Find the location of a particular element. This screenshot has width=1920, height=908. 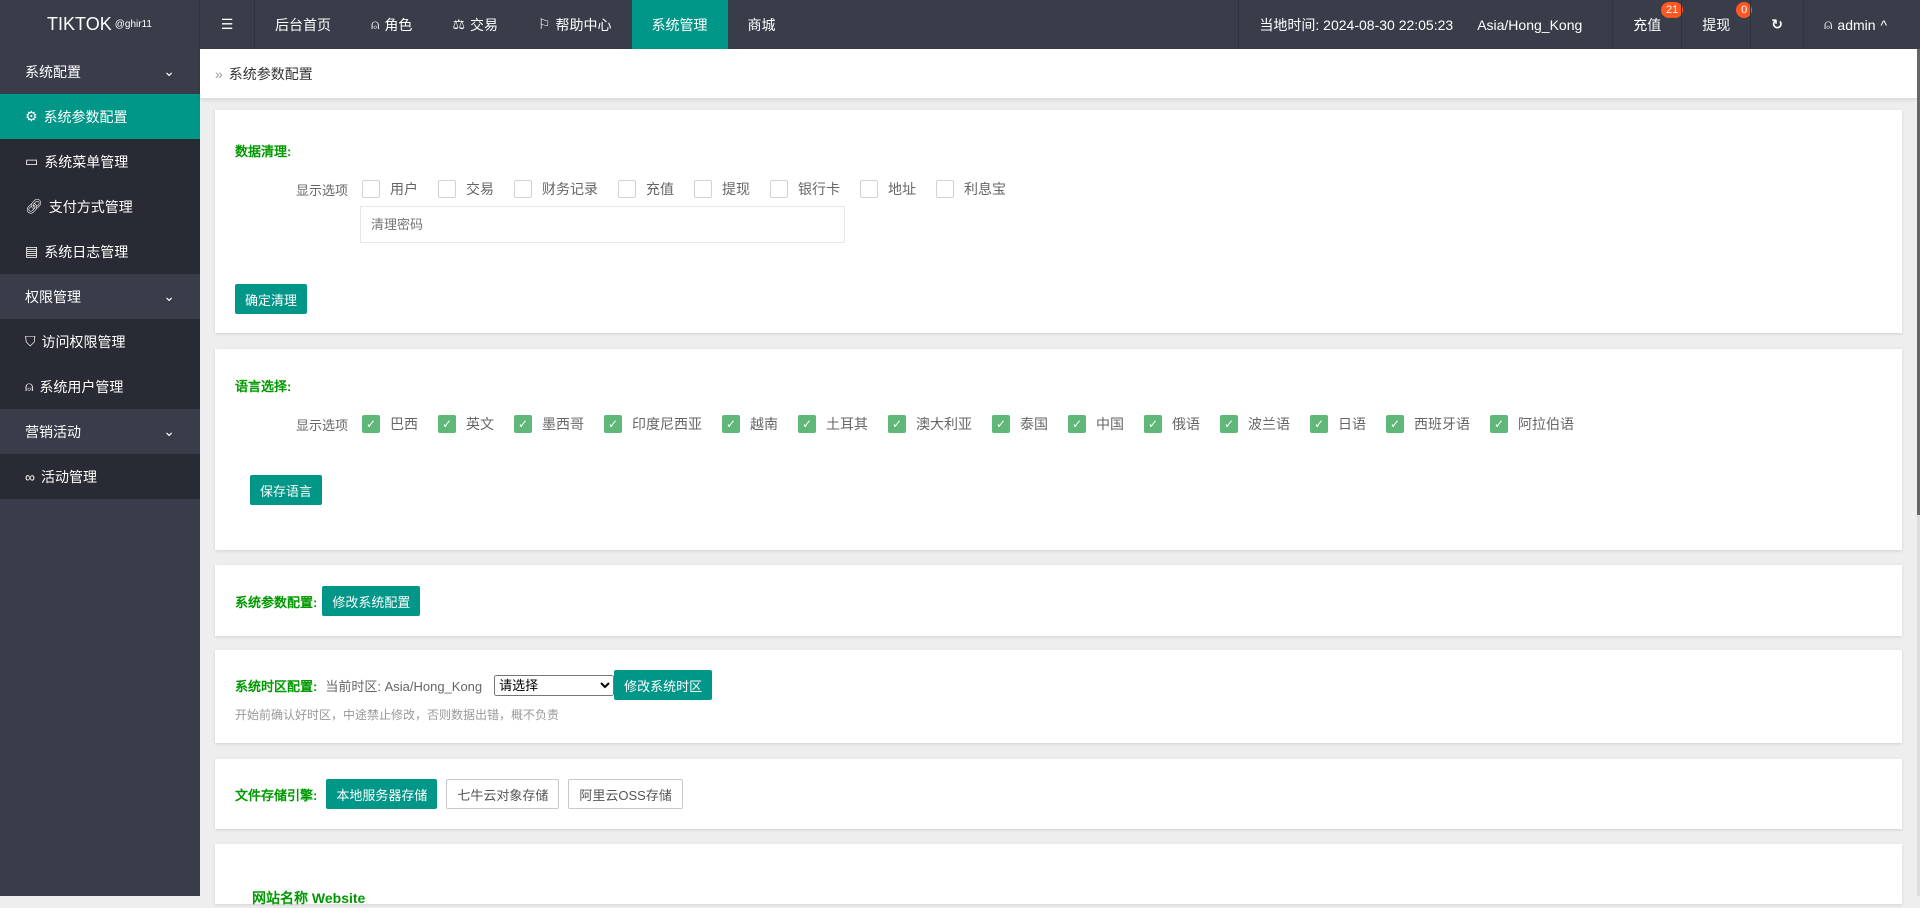

shield-icon: ⛉ is located at coordinates (30, 341).